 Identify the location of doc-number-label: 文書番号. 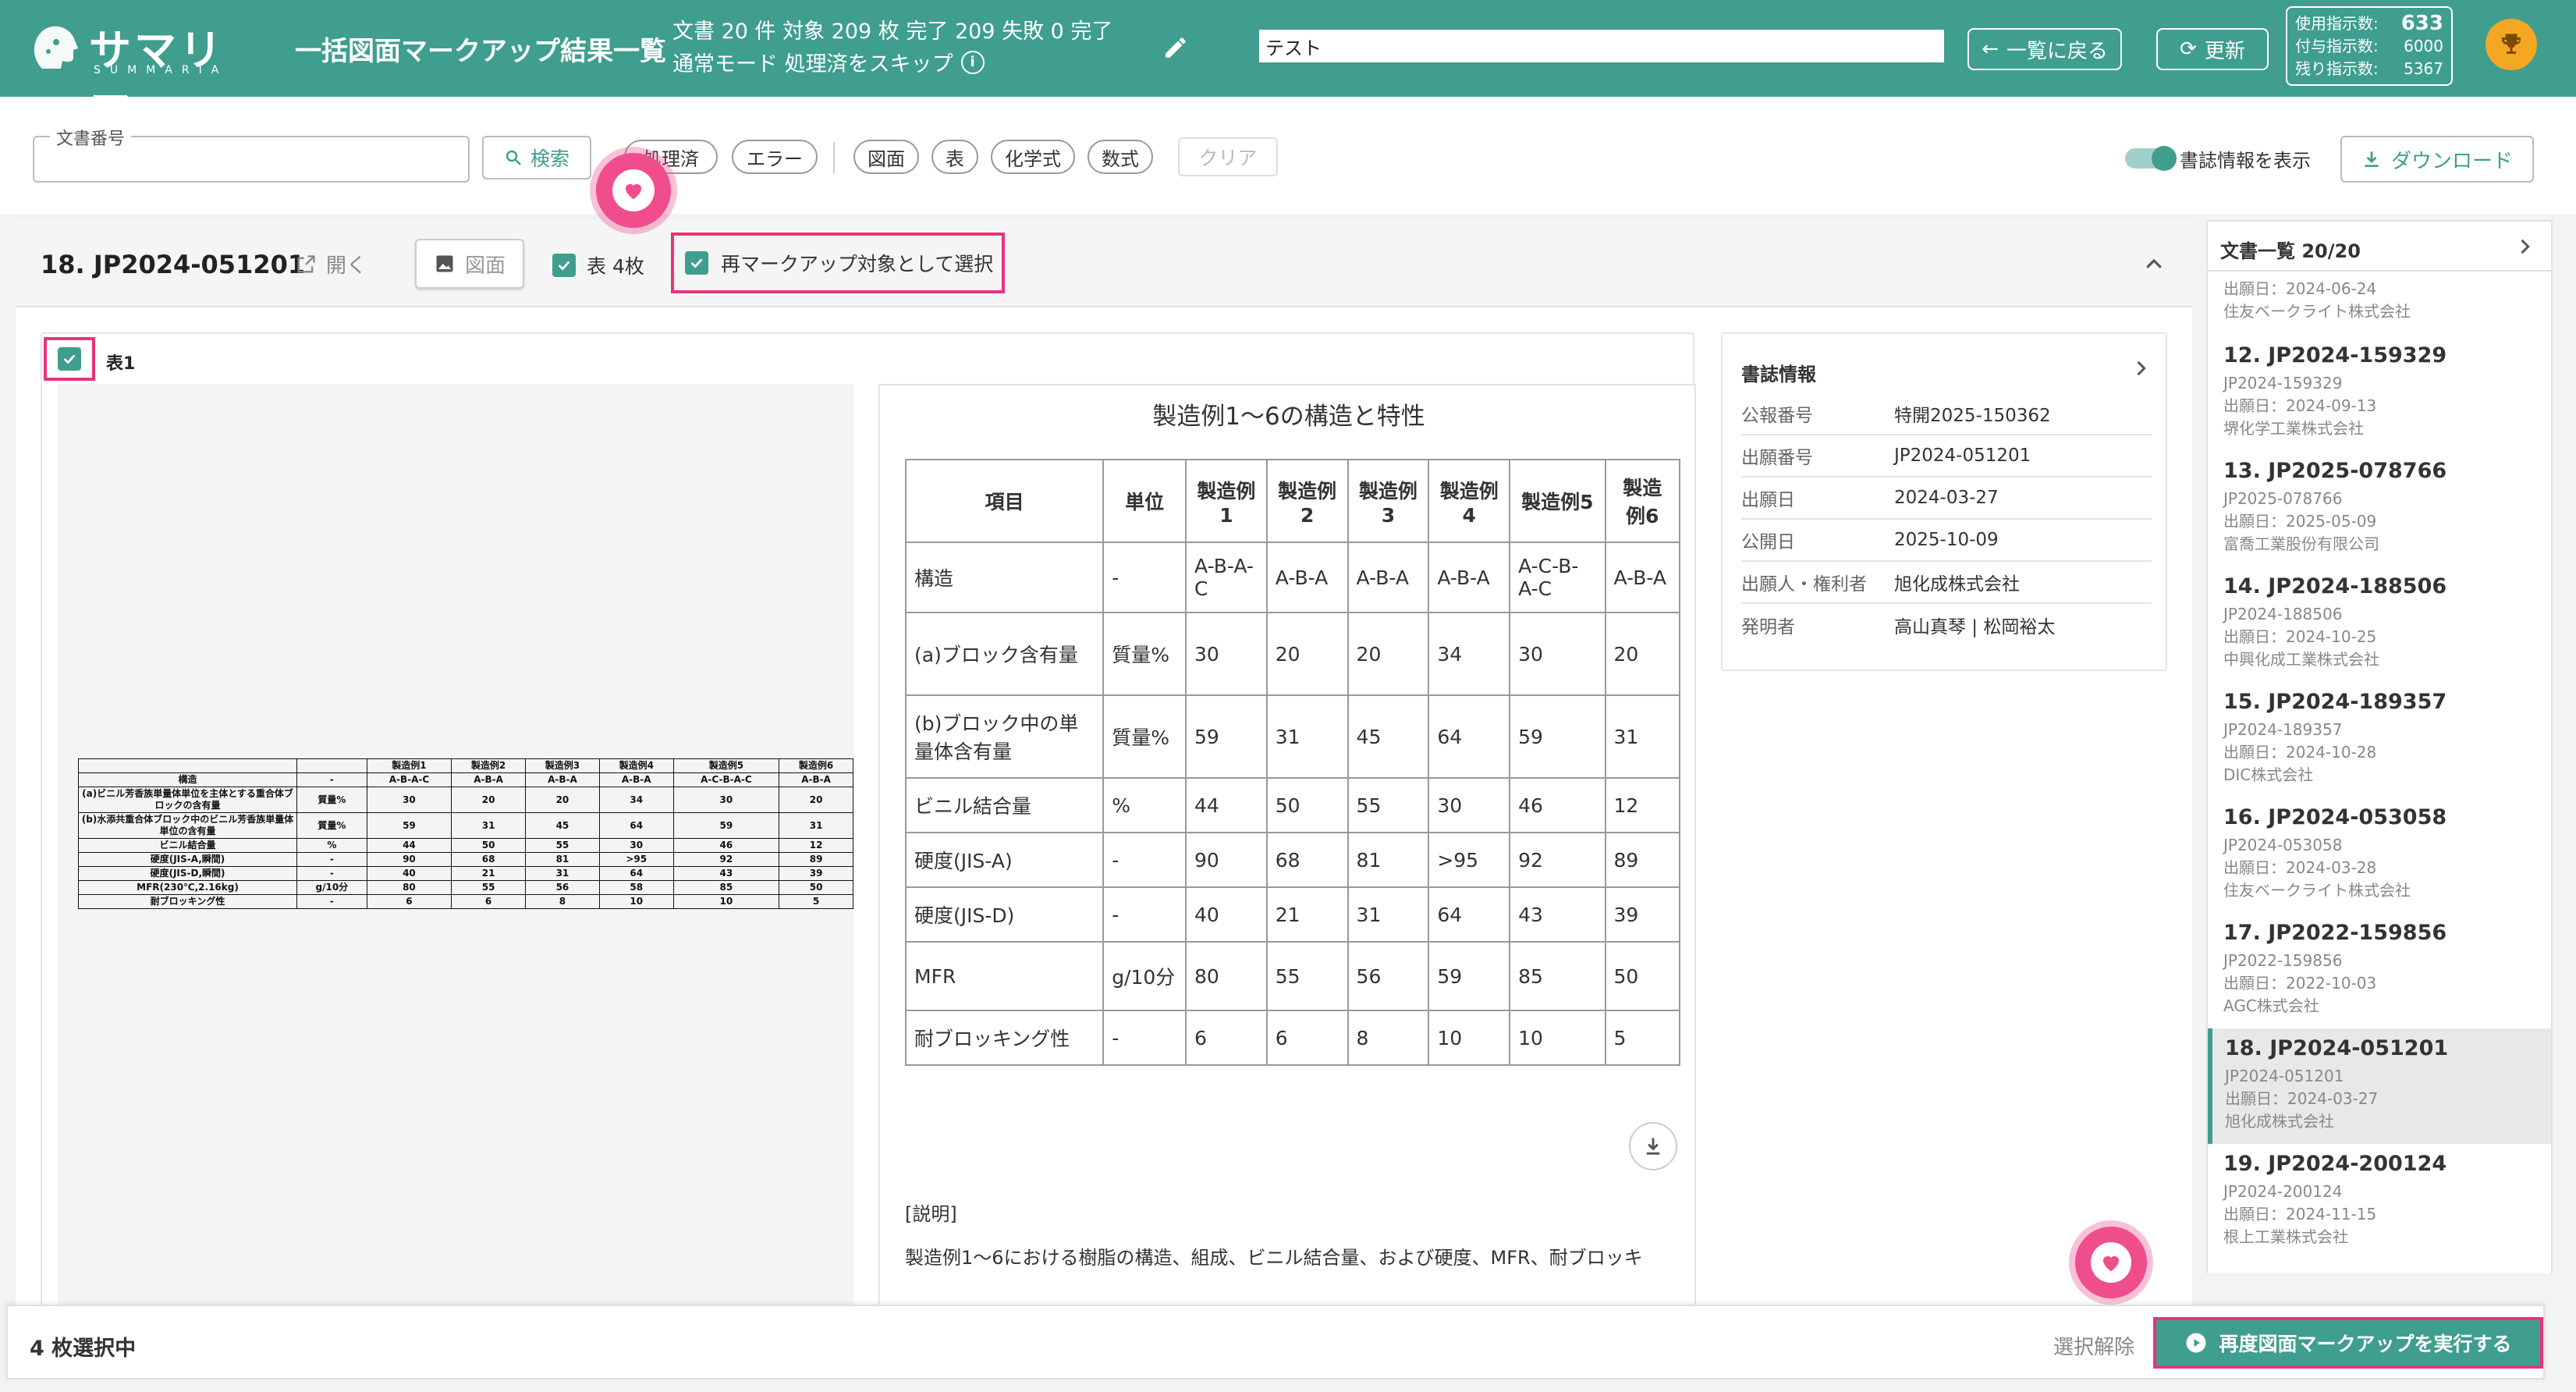
(91, 137).